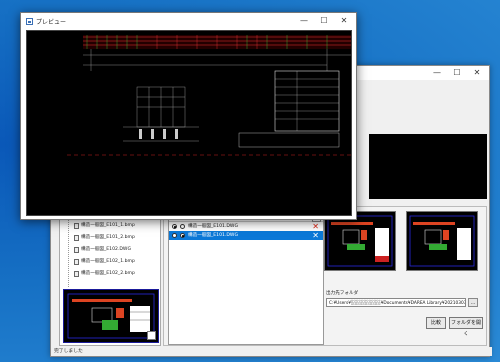 This screenshot has width=500, height=362. I want to click on close-button: ✕, so click(477, 73).